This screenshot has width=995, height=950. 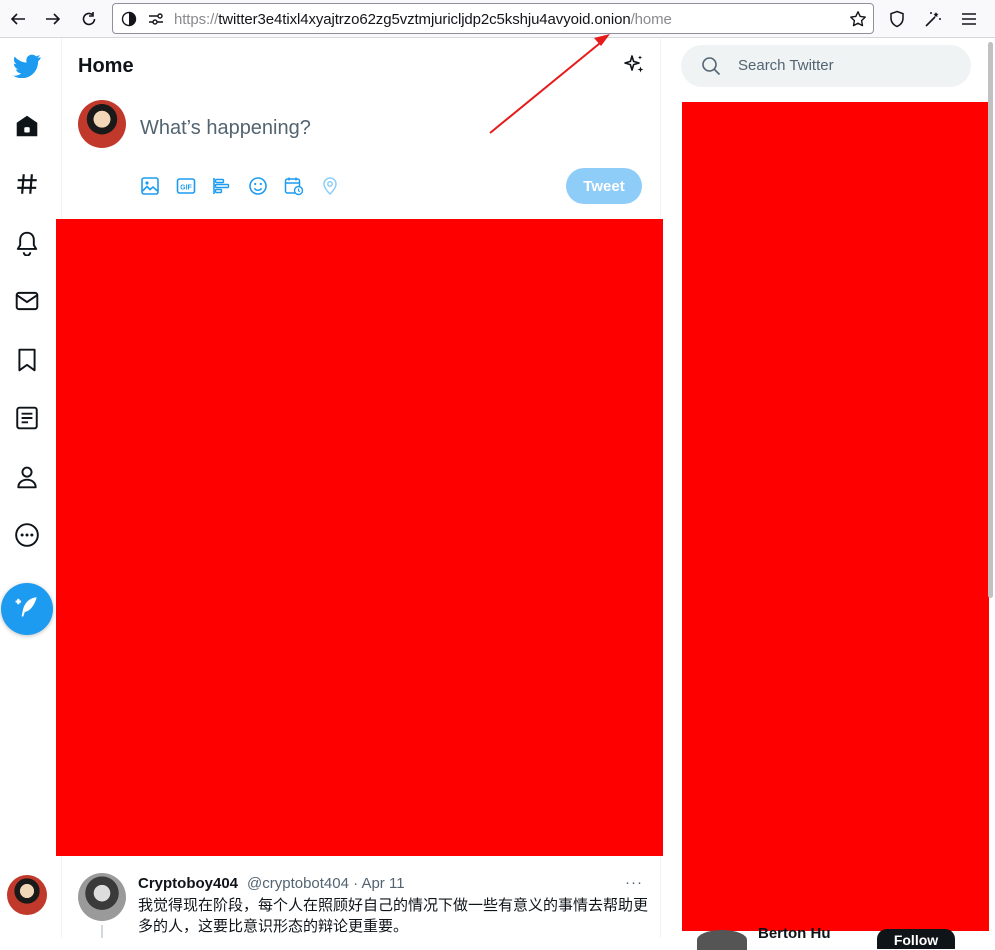 What do you see at coordinates (897, 19) in the screenshot?
I see `shield-icon` at bounding box center [897, 19].